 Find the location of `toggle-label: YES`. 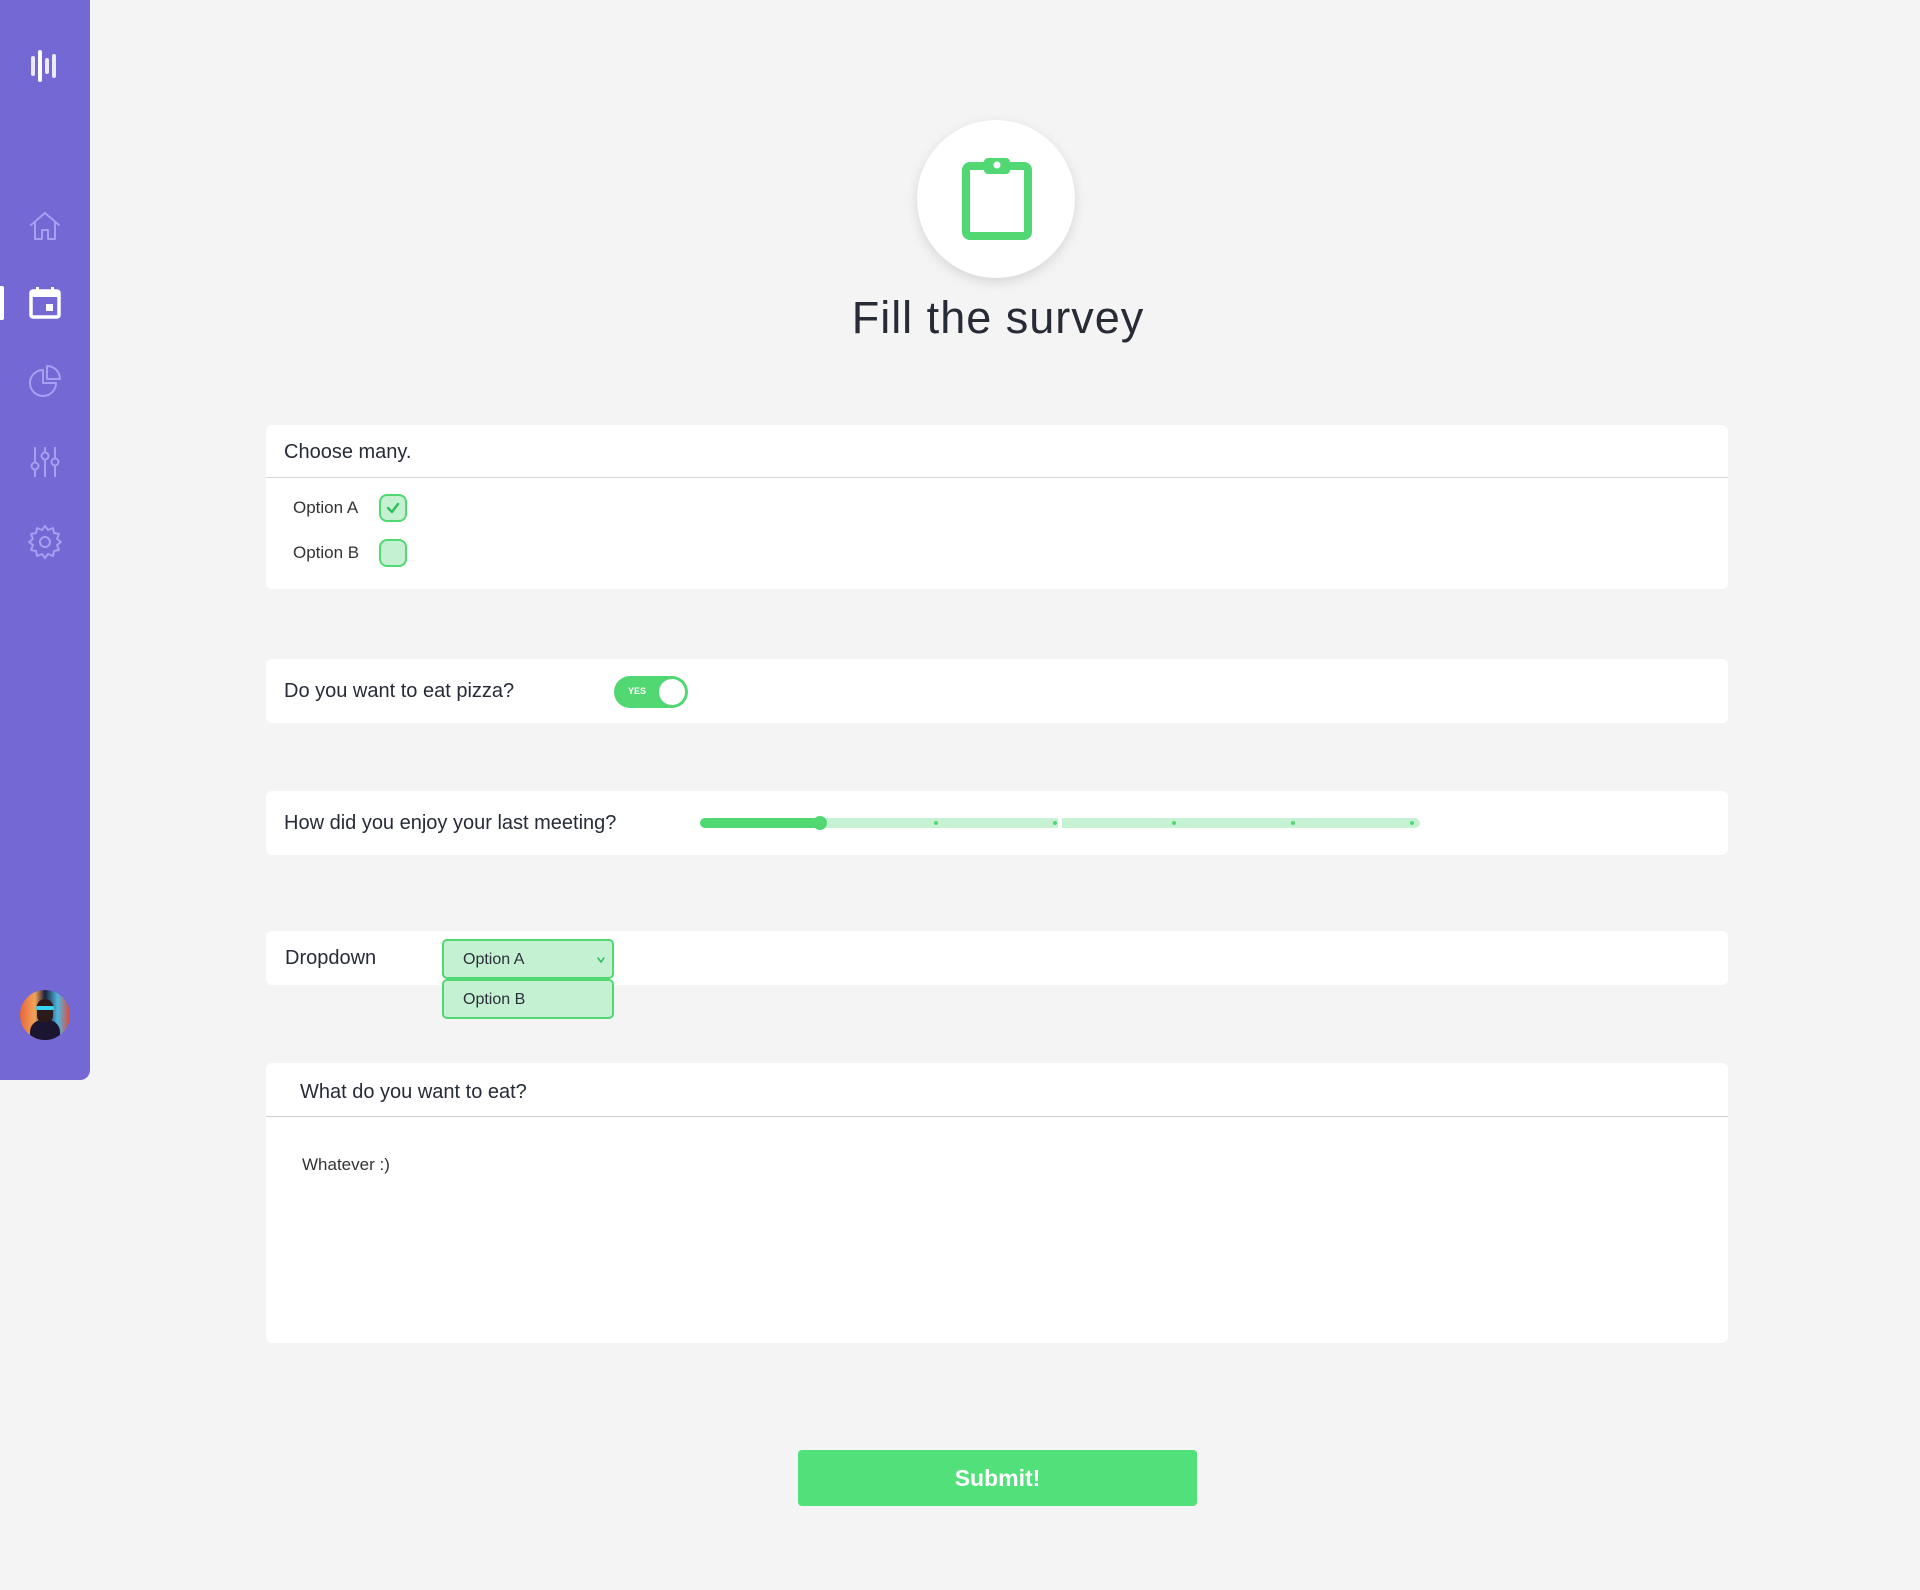

toggle-label: YES is located at coordinates (637, 691).